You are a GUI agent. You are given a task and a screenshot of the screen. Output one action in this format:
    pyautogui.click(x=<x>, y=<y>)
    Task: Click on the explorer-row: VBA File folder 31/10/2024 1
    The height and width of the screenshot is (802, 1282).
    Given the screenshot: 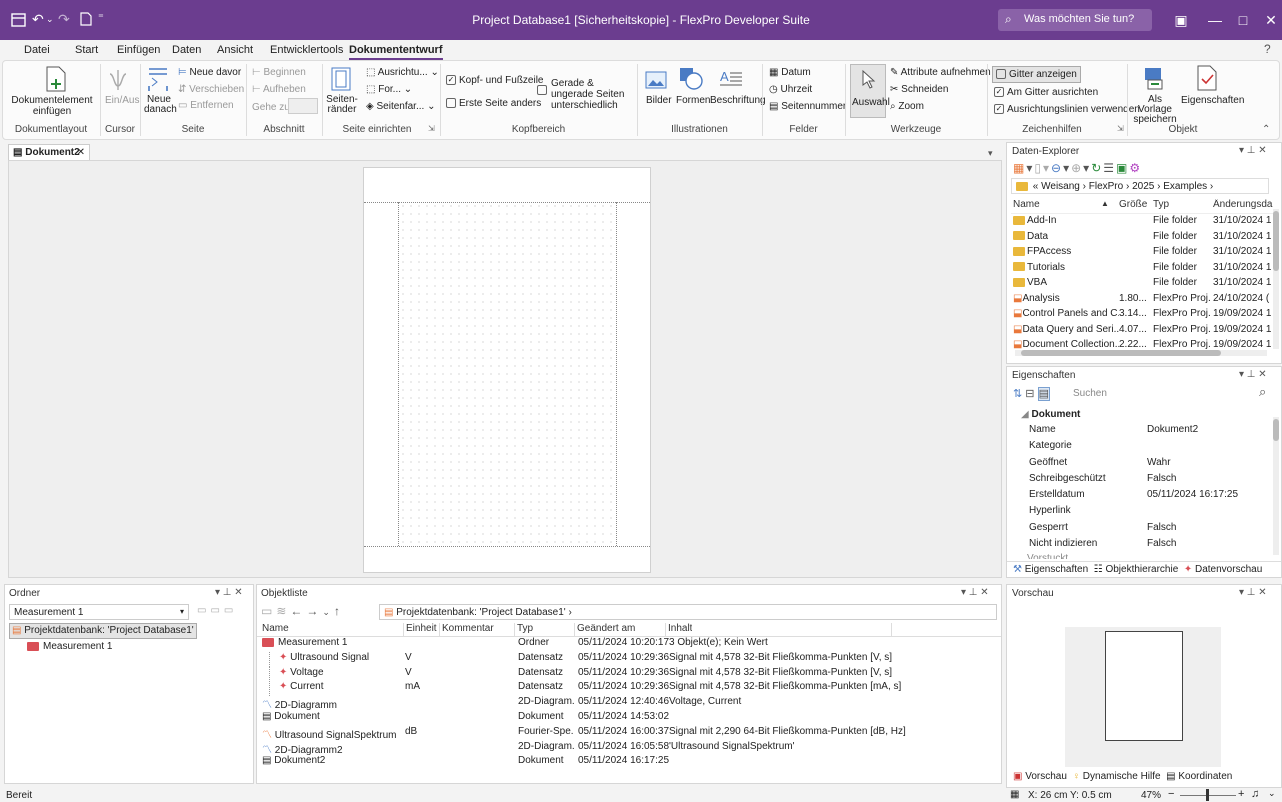 What is the action you would take?
    pyautogui.click(x=1142, y=285)
    